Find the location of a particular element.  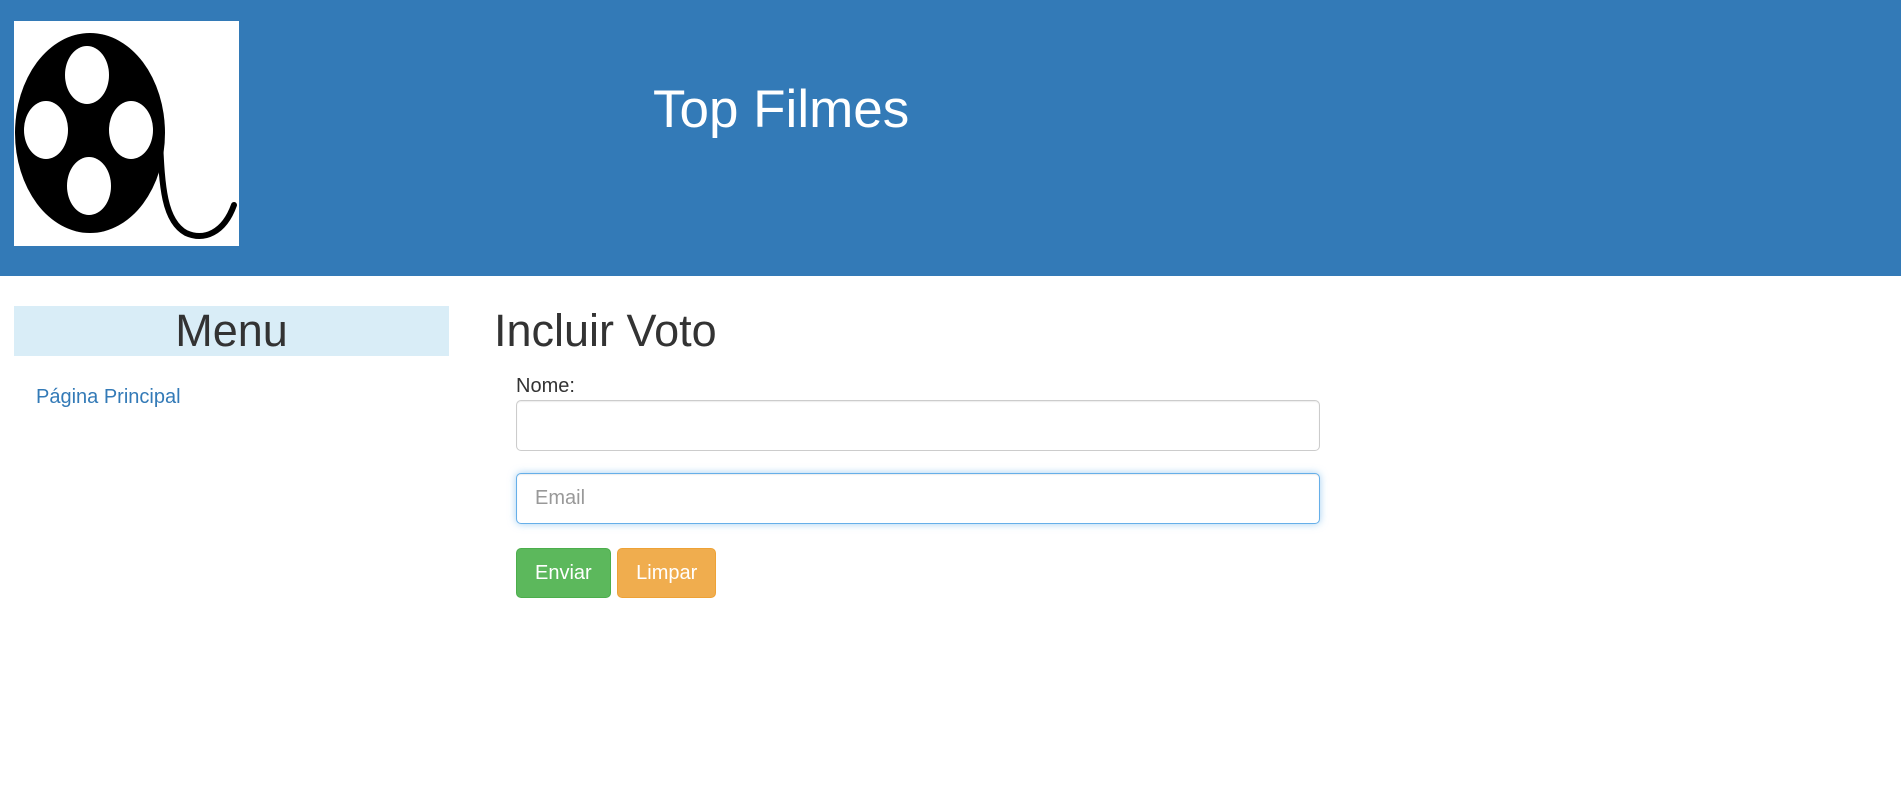

name-label: Nome: is located at coordinates (545, 386).